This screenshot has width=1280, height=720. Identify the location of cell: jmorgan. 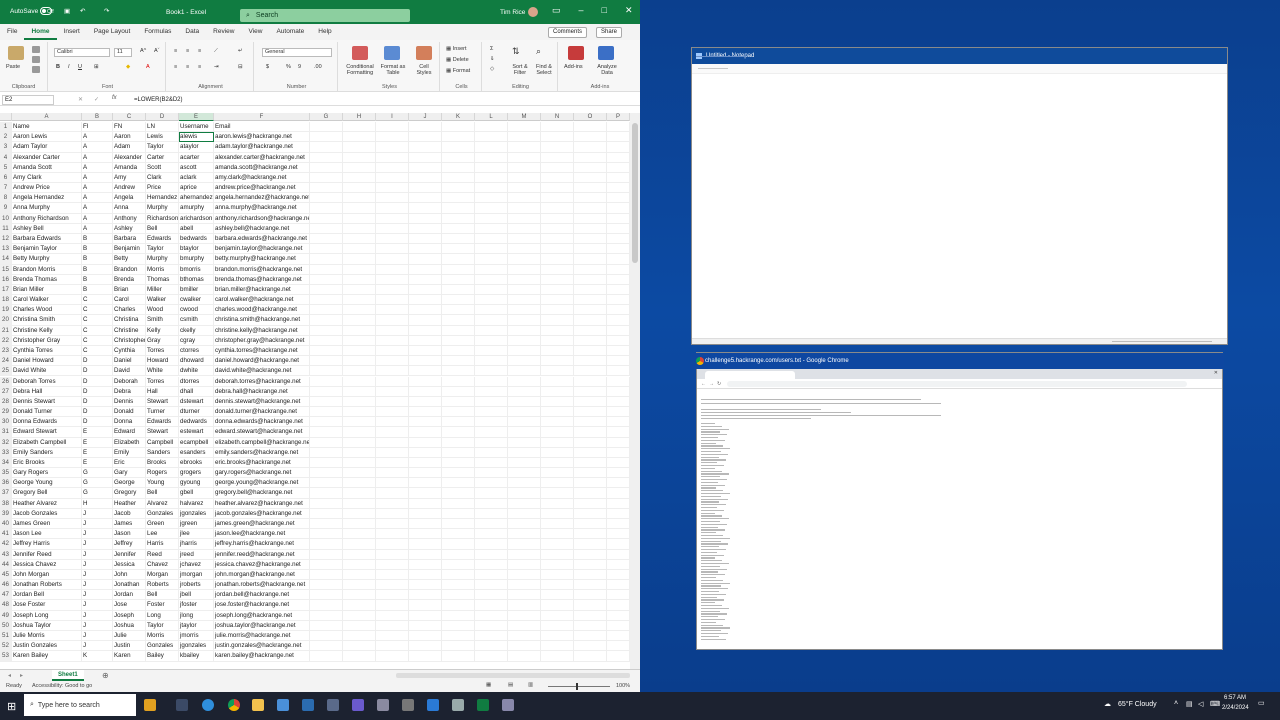
(196, 575).